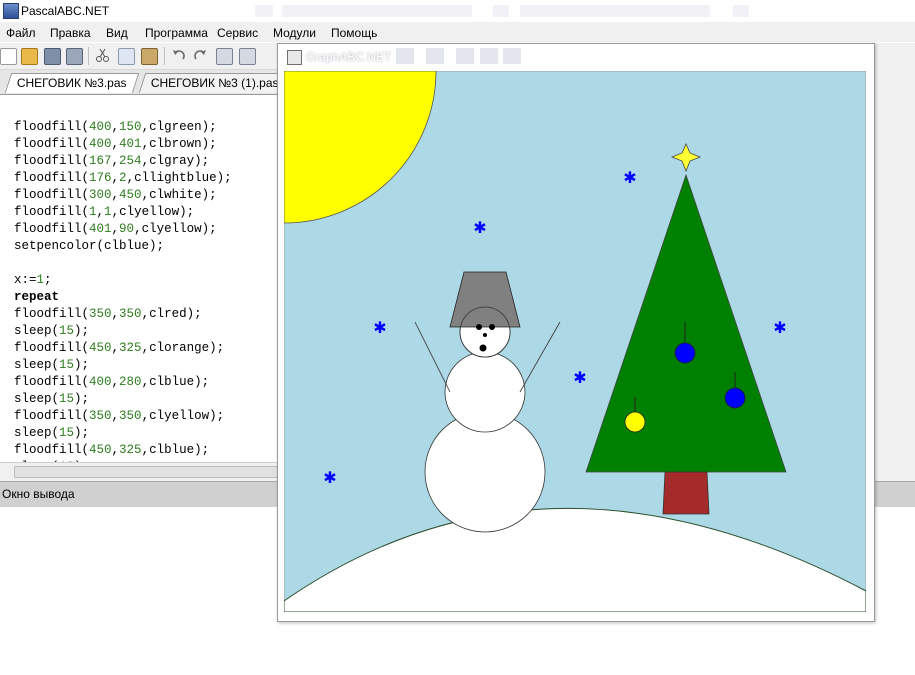 Image resolution: width=915 pixels, height=675 pixels. What do you see at coordinates (70, 33) in the screenshot?
I see `menu-edit: Правка` at bounding box center [70, 33].